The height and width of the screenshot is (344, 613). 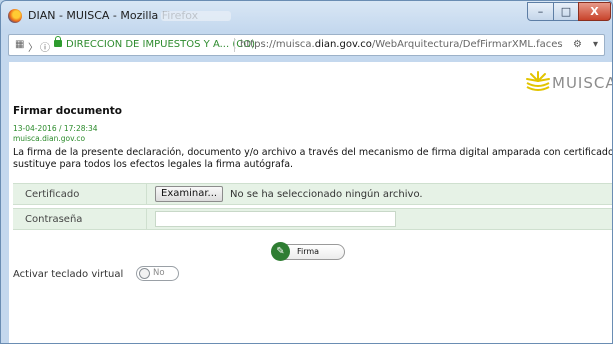 I want to click on sign-button-label: Firma, so click(x=308, y=251).